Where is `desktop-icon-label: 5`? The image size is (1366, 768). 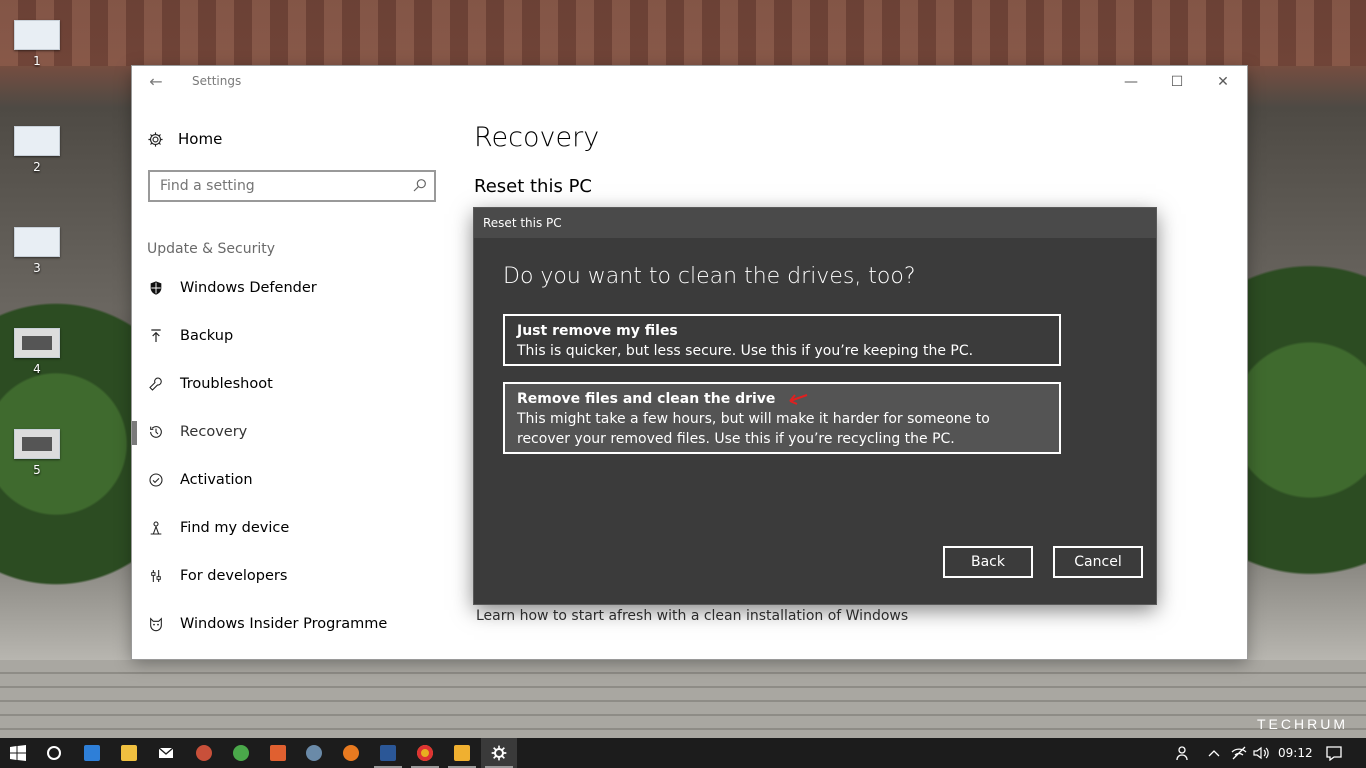 desktop-icon-label: 5 is located at coordinates (37, 470).